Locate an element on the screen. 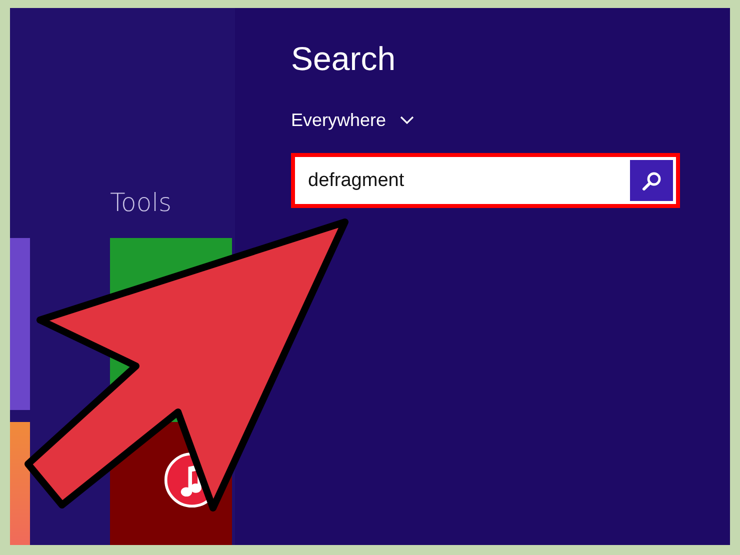 The image size is (740, 555). search-button is located at coordinates (653, 180).